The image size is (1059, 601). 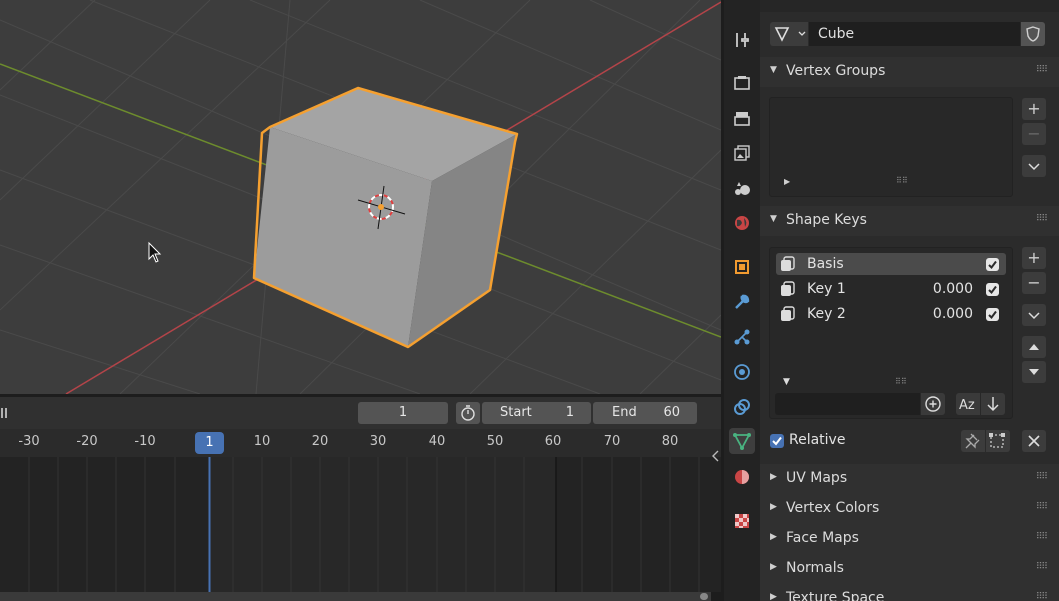 I want to click on render-tab, so click(x=742, y=83).